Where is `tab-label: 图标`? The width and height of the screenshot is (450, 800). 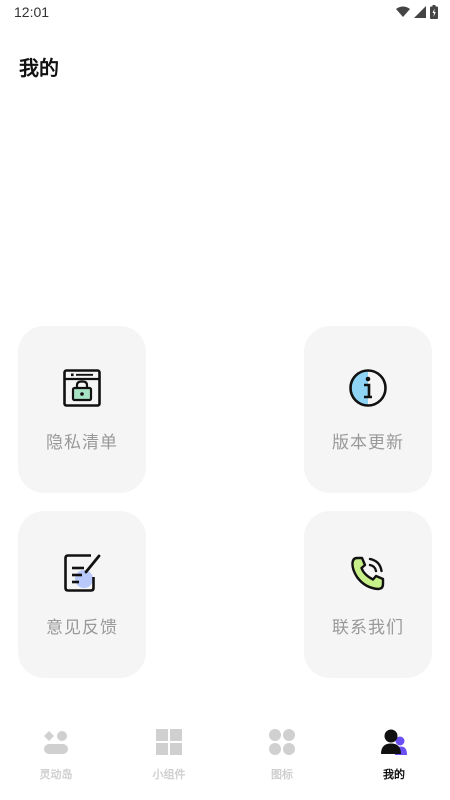
tab-label: 图标 is located at coordinates (282, 774).